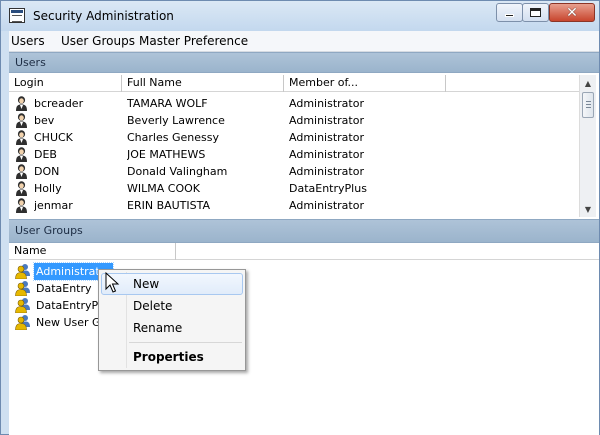  I want to click on user-full-name: Donald Valingham, so click(177, 171).